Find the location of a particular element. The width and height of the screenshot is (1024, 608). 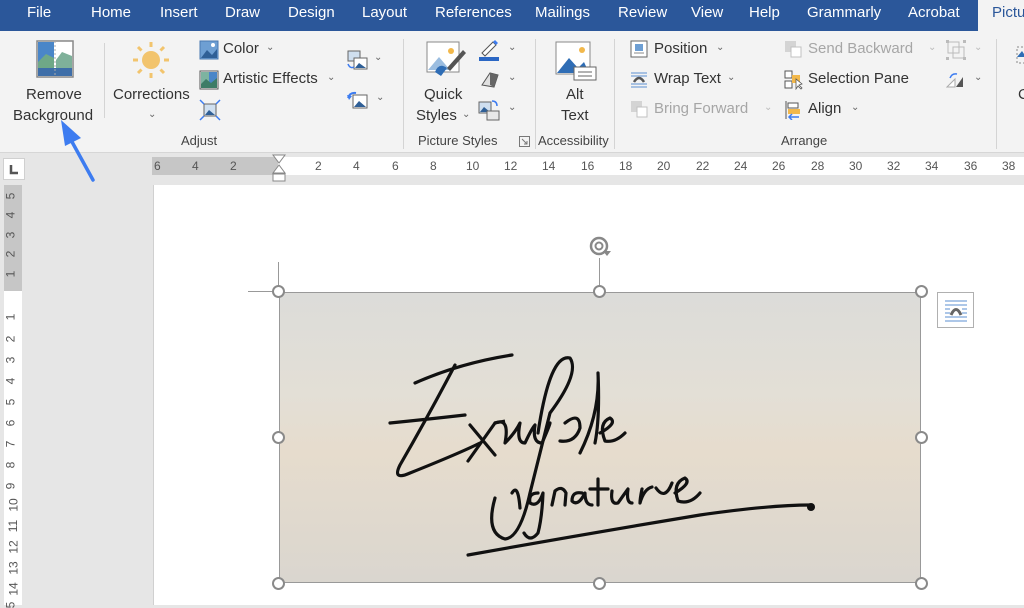

sun-icon is located at coordinates (151, 60).